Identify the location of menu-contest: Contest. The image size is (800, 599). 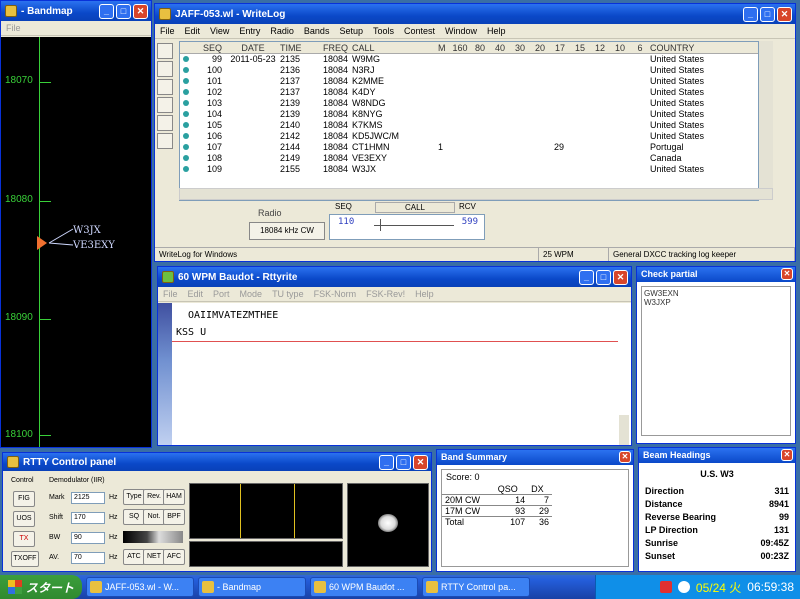
(419, 31).